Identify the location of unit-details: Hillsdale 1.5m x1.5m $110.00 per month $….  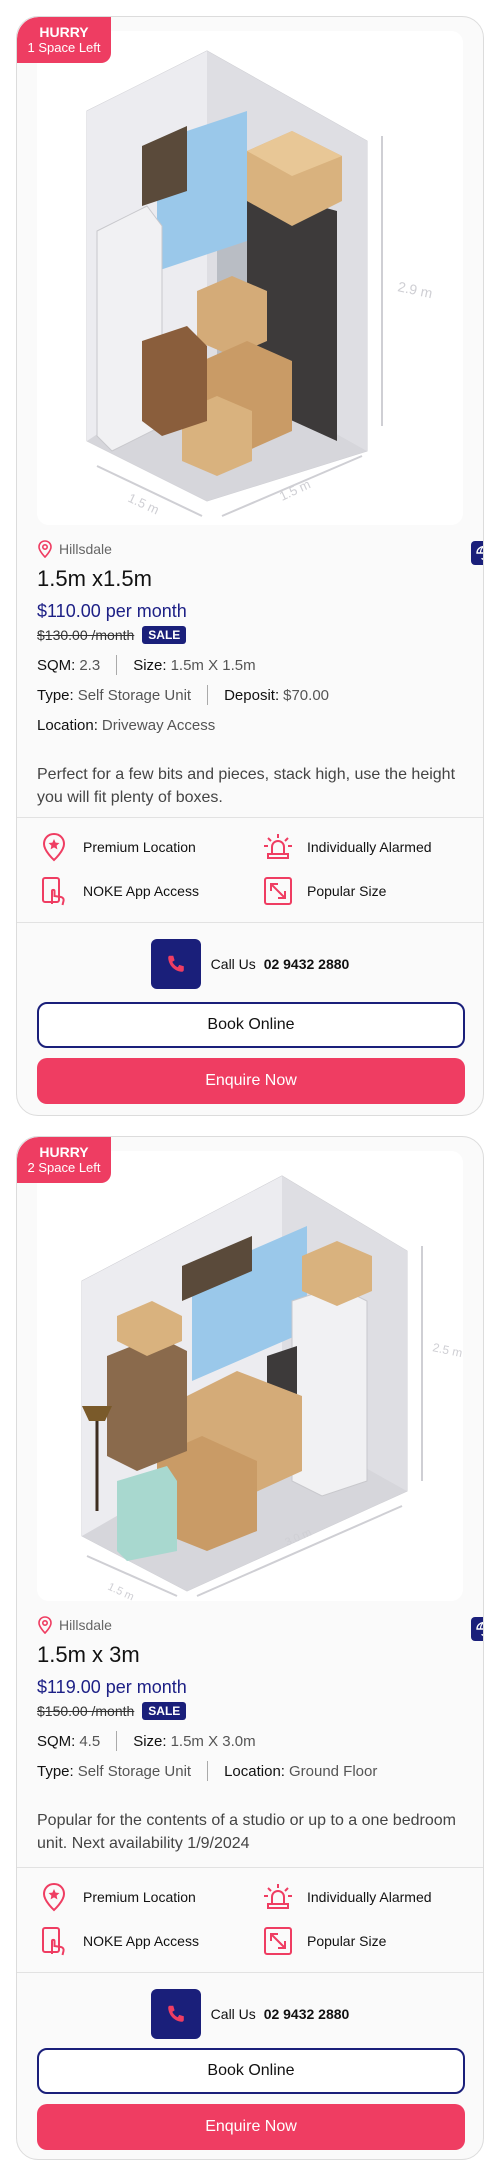
(260, 674).